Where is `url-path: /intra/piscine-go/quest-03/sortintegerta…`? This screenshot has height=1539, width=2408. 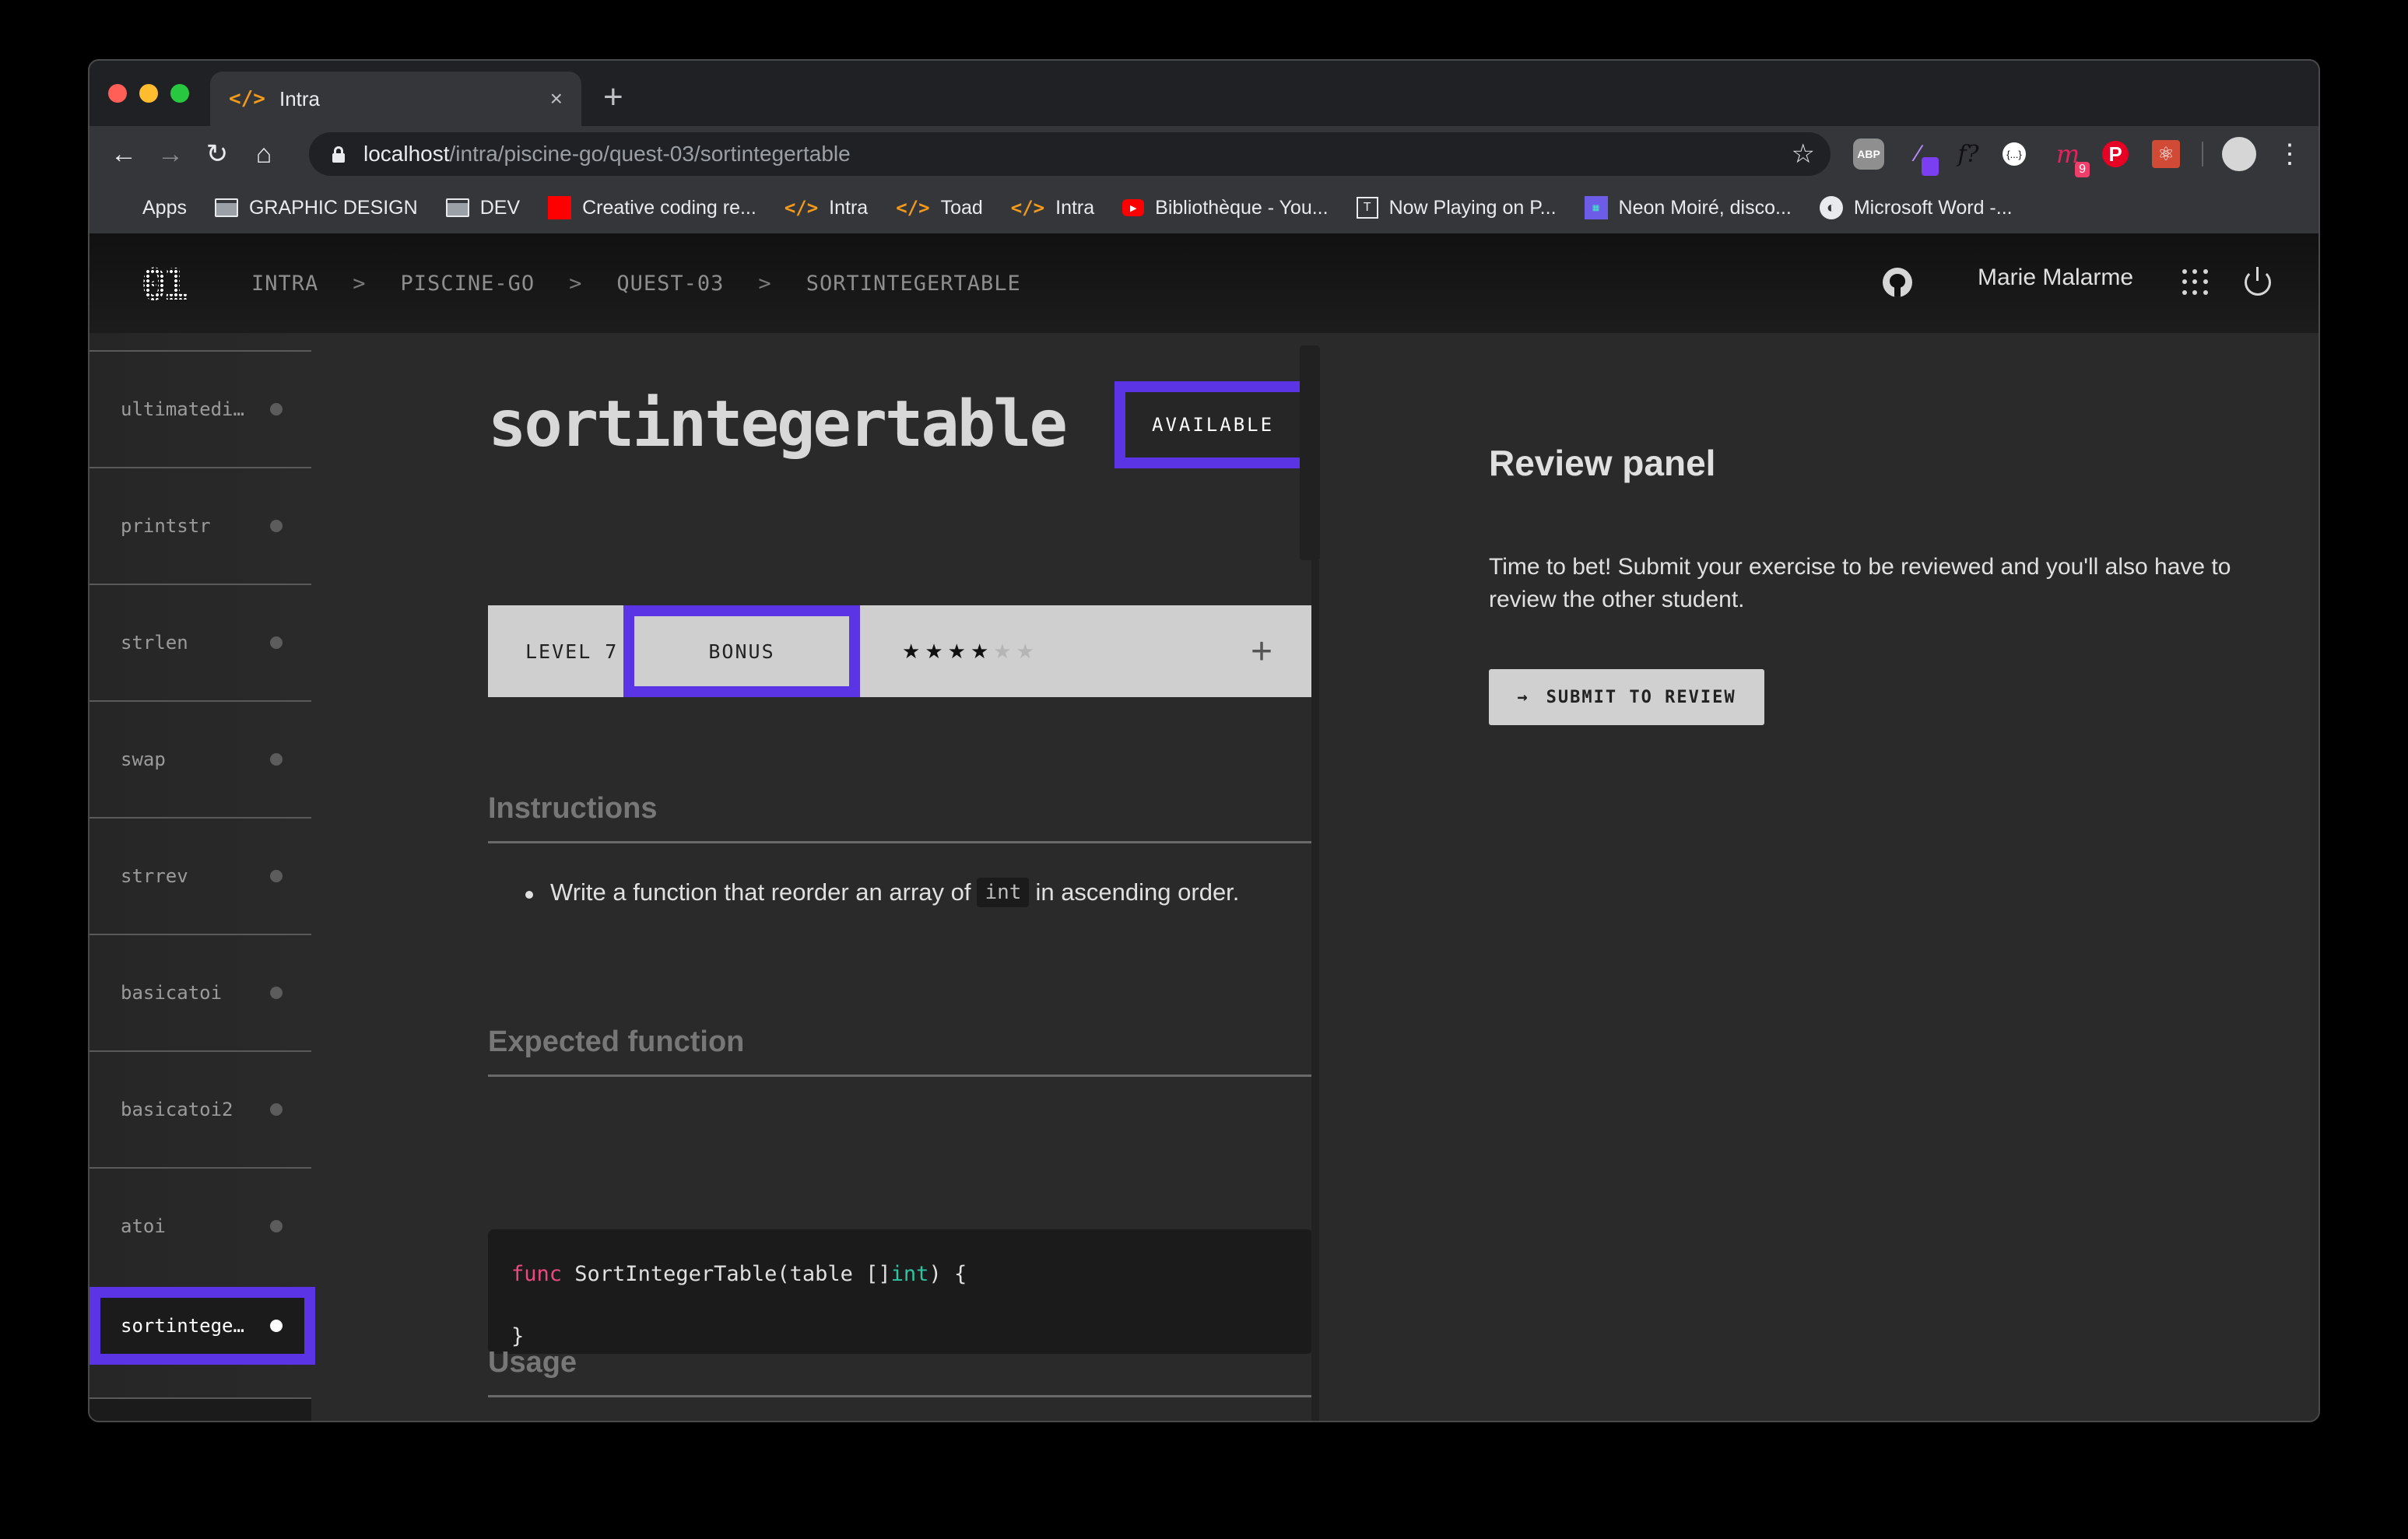 url-path: /intra/piscine-go/quest-03/sortintegerta… is located at coordinates (650, 154).